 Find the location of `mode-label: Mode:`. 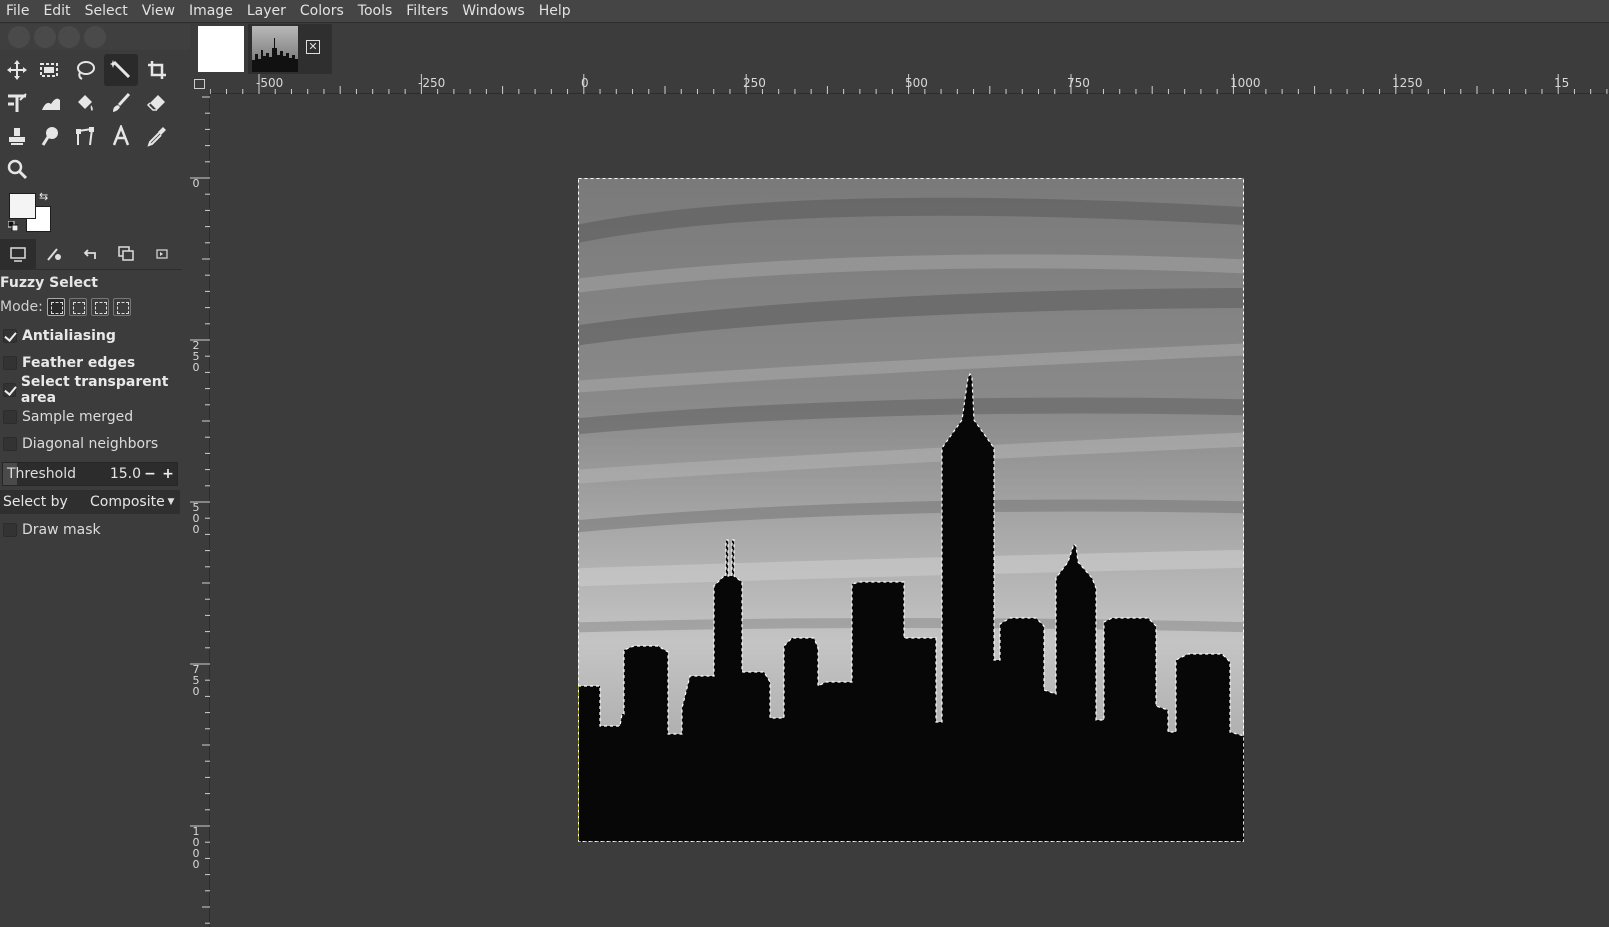

mode-label: Mode: is located at coordinates (21, 307).